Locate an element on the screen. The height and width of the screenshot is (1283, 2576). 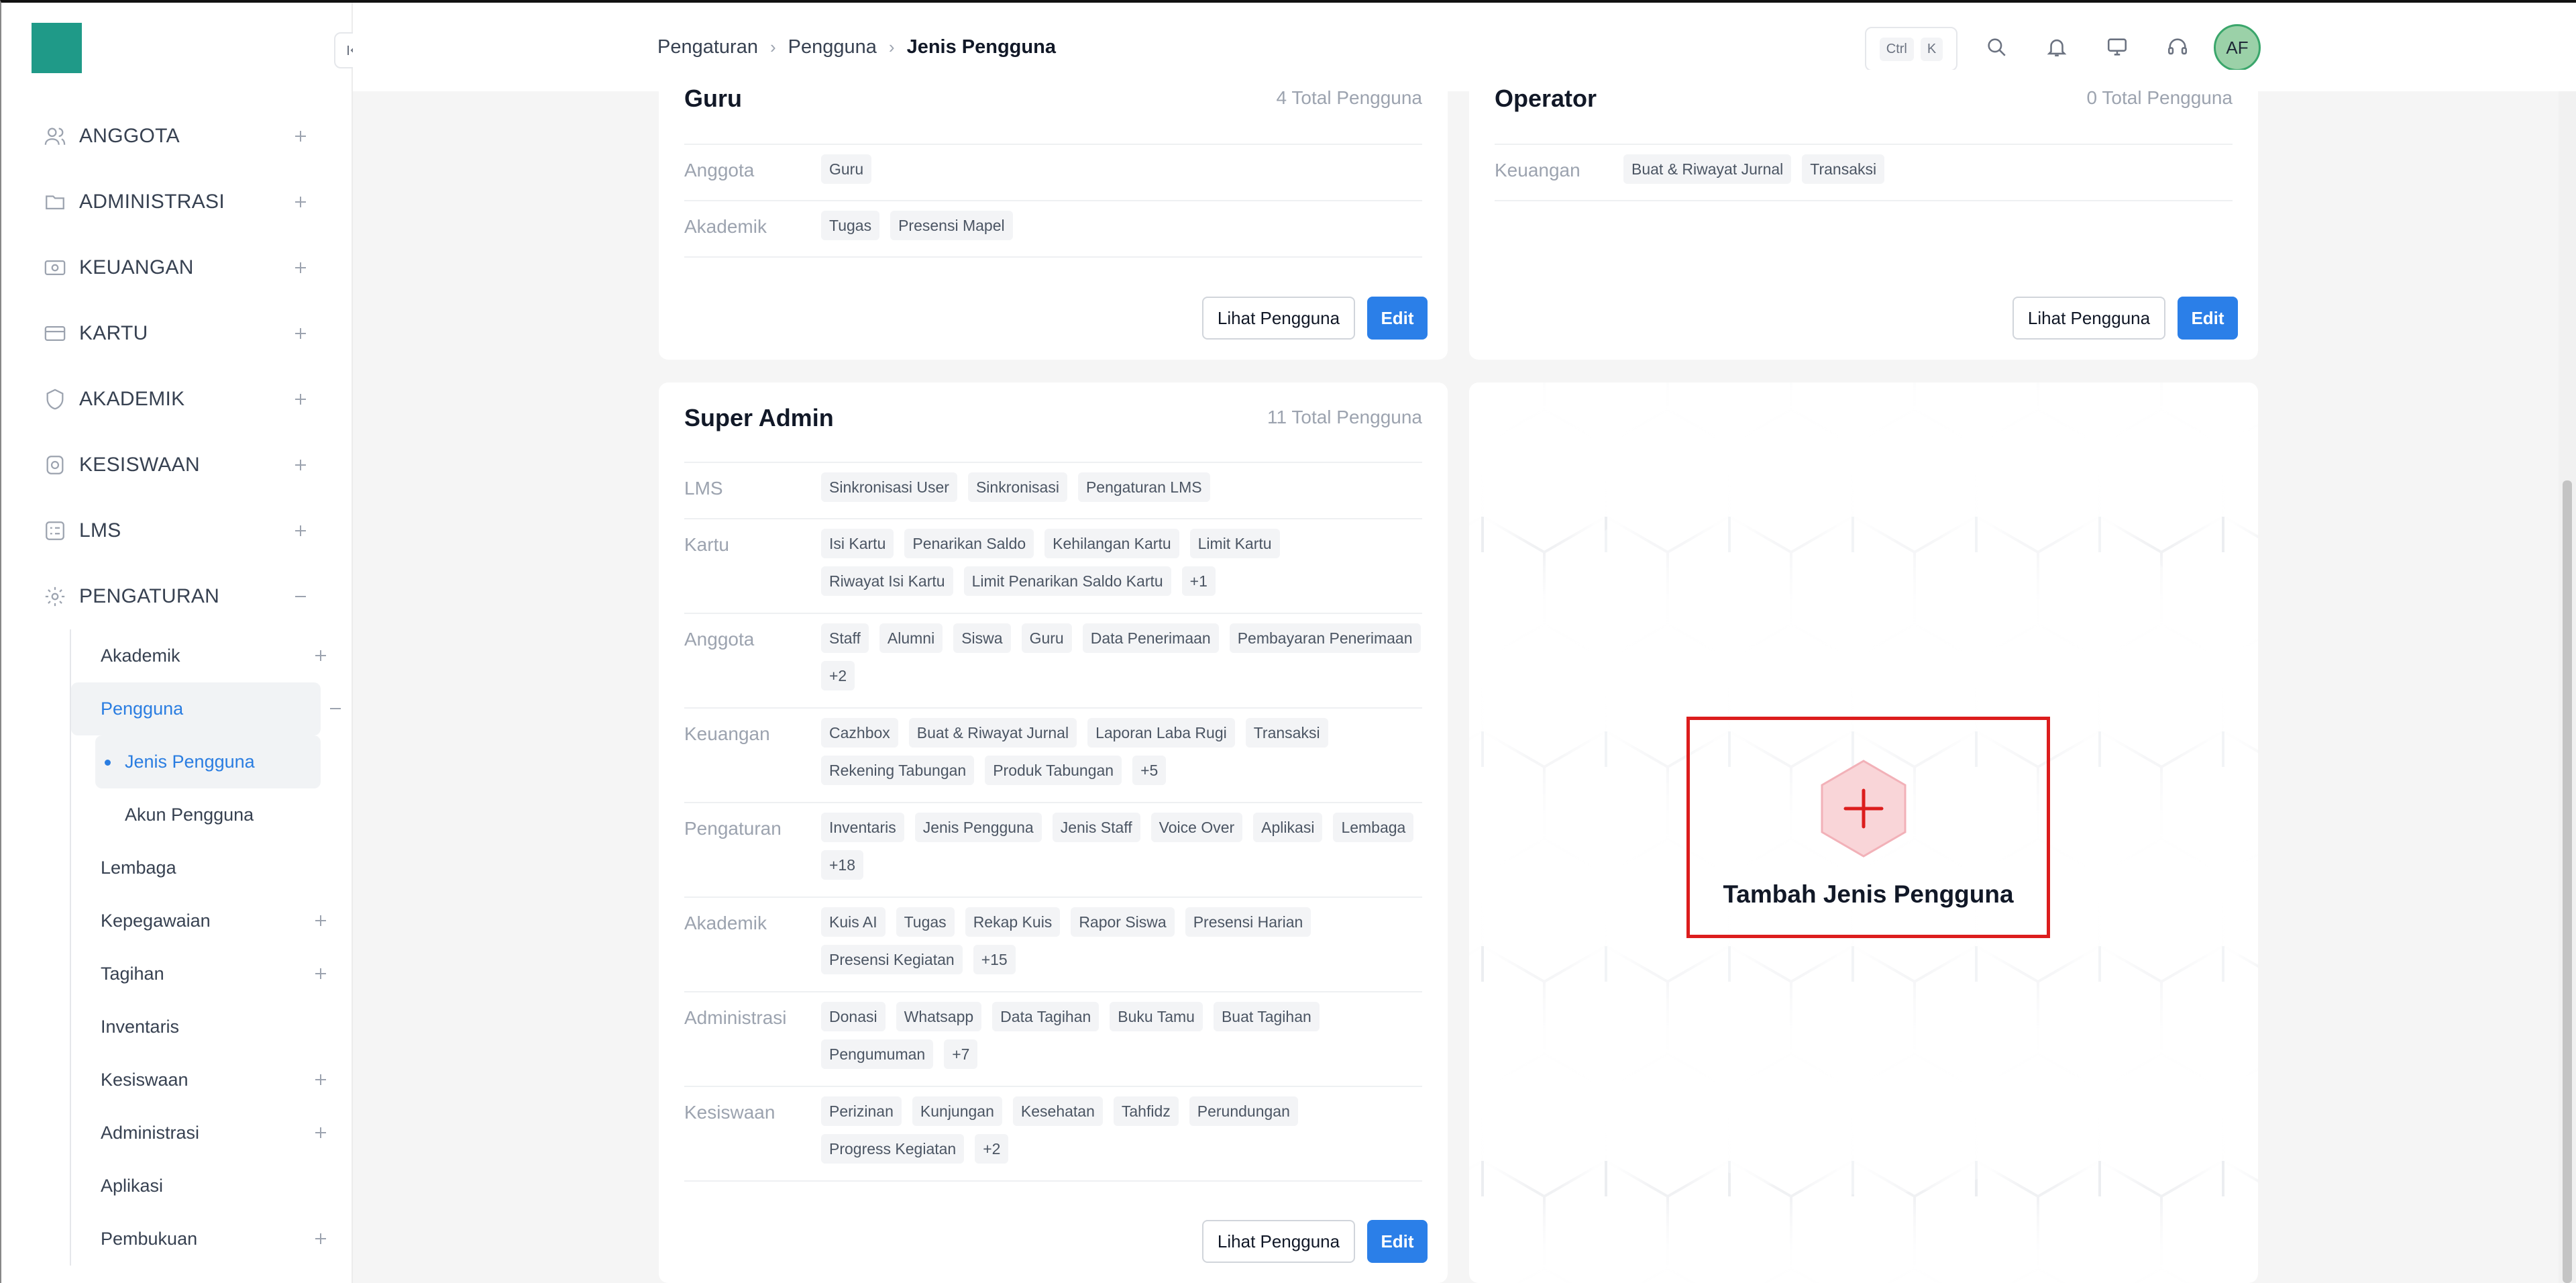
sidebar-item-akun-pengguna: Akun Pengguna is located at coordinates (224, 814).